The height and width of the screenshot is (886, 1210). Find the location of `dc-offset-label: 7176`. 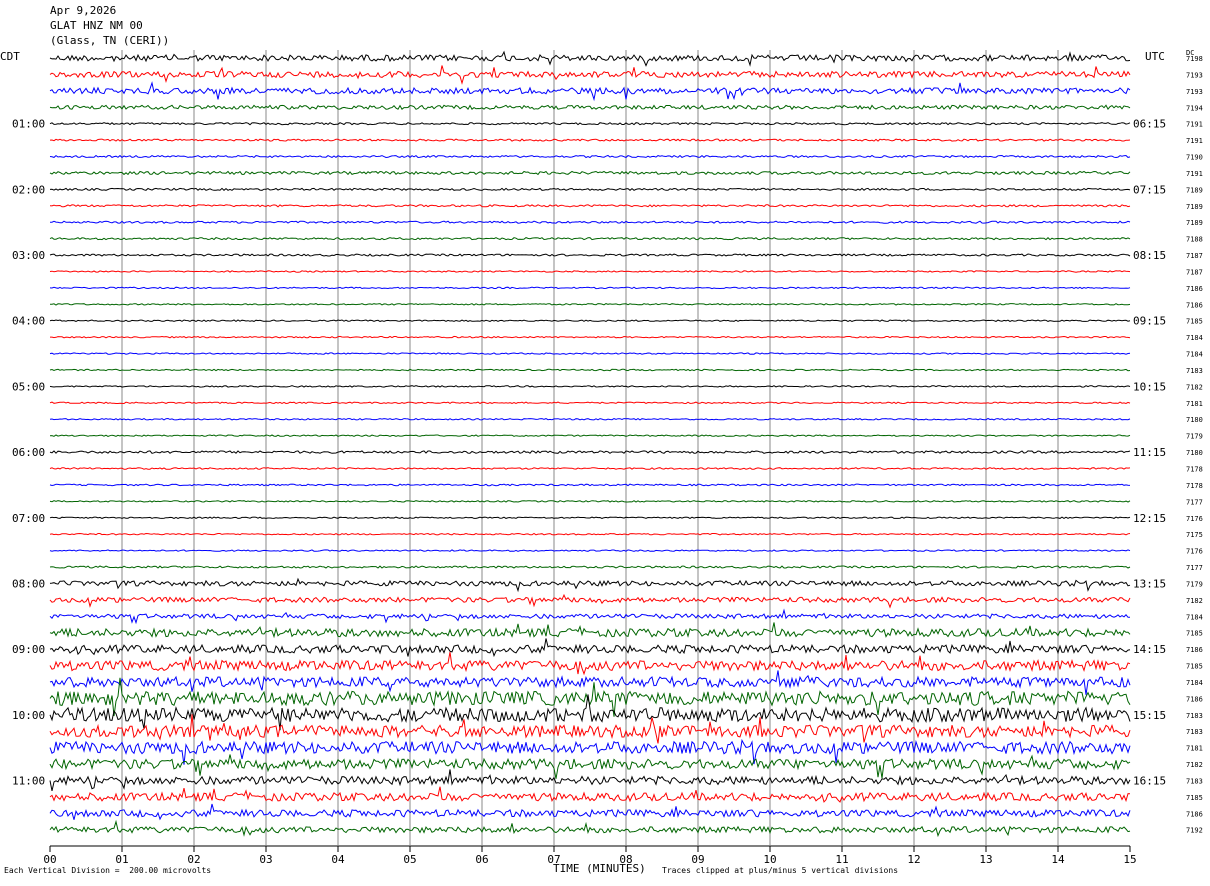

dc-offset-label: 7176 is located at coordinates (1194, 552).